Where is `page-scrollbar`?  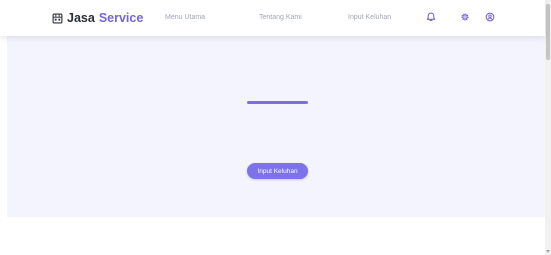 page-scrollbar is located at coordinates (548, 127).